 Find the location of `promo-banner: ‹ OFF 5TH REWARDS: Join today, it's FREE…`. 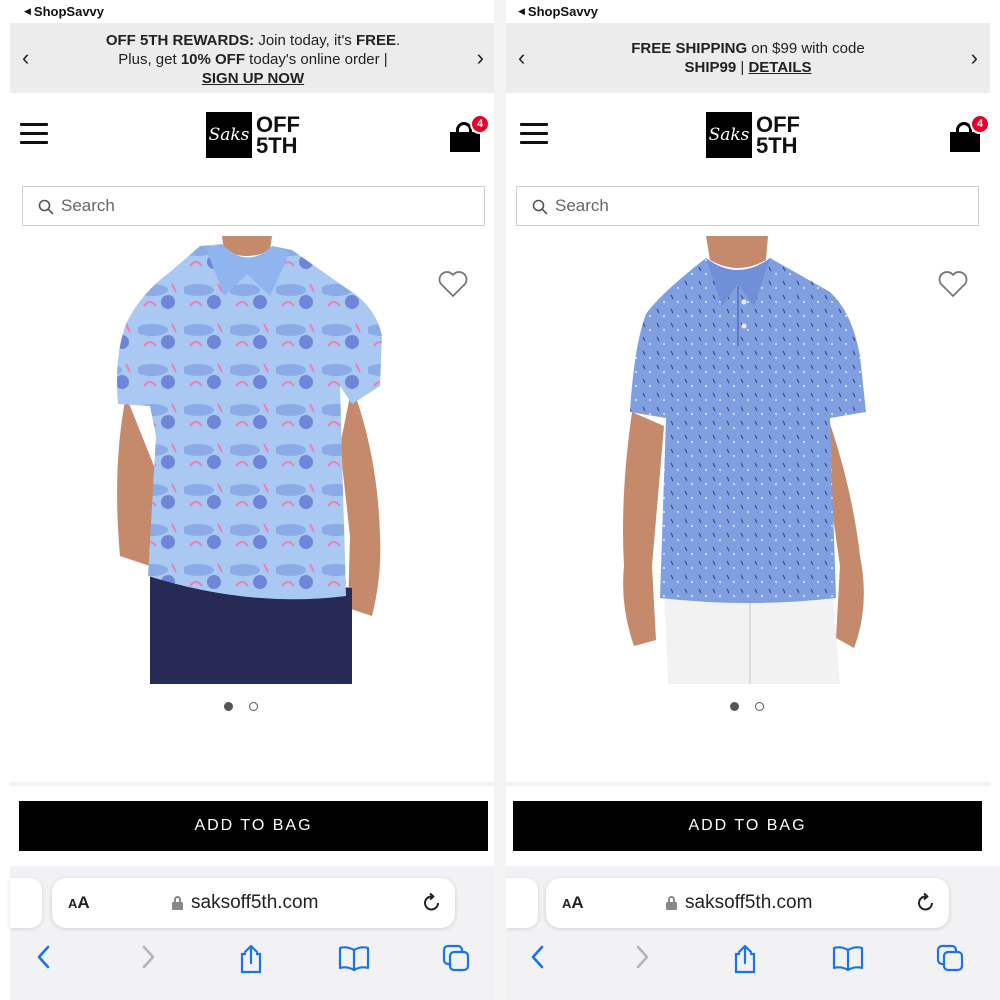

promo-banner: ‹ OFF 5TH REWARDS: Join today, it's FREE… is located at coordinates (252, 58).